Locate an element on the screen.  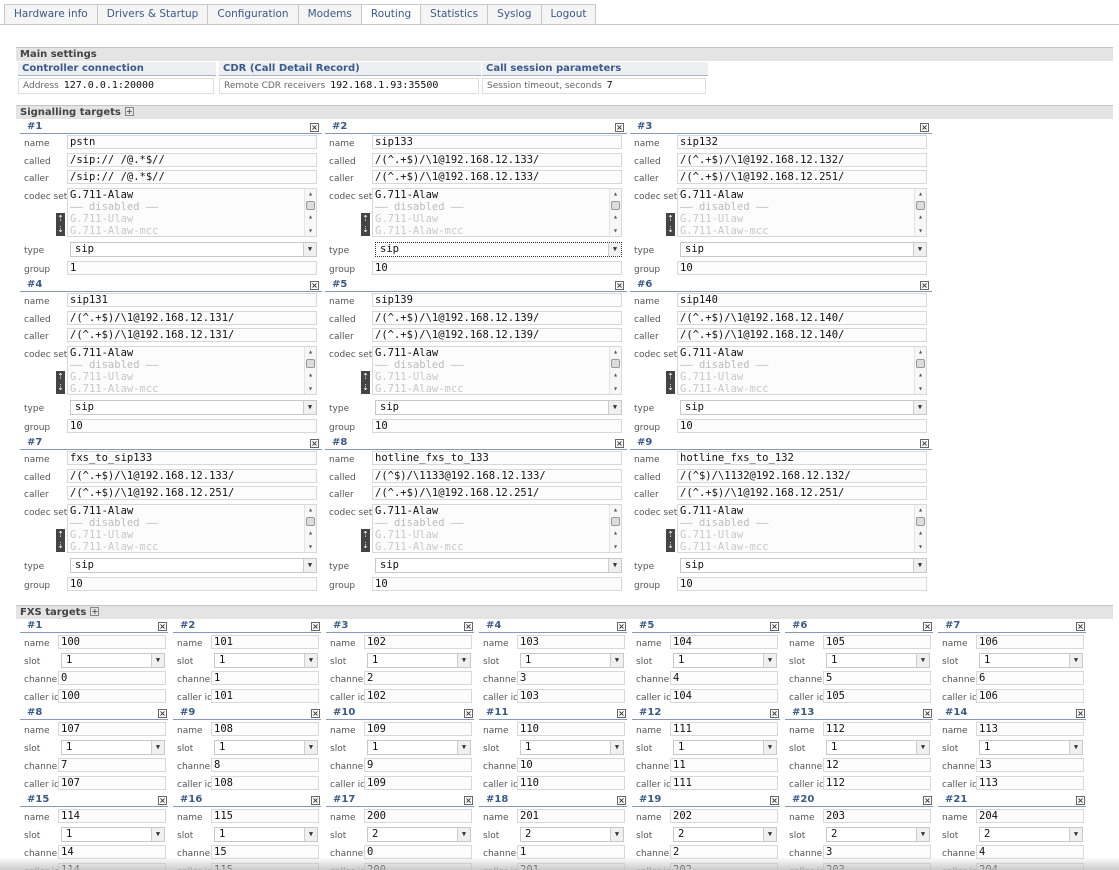
channel-field: 5 is located at coordinates (877, 678).